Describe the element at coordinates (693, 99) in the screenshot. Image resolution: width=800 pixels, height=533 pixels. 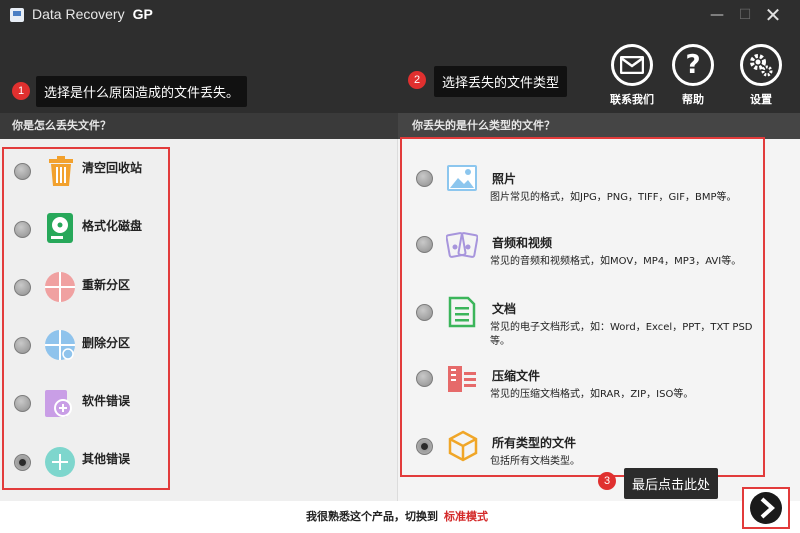
I see `help-label: 帮助` at that location.